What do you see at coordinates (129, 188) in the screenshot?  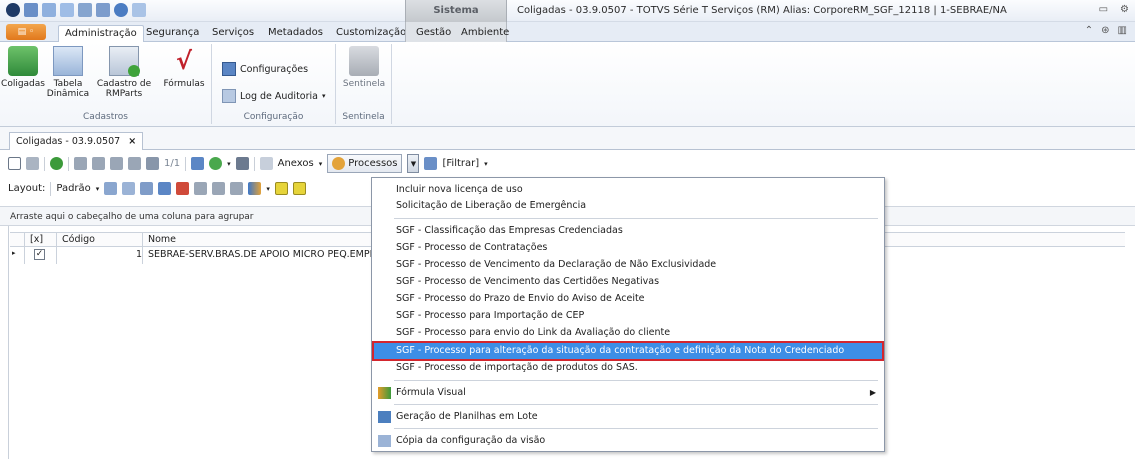 I see `layout-columns-icon` at bounding box center [129, 188].